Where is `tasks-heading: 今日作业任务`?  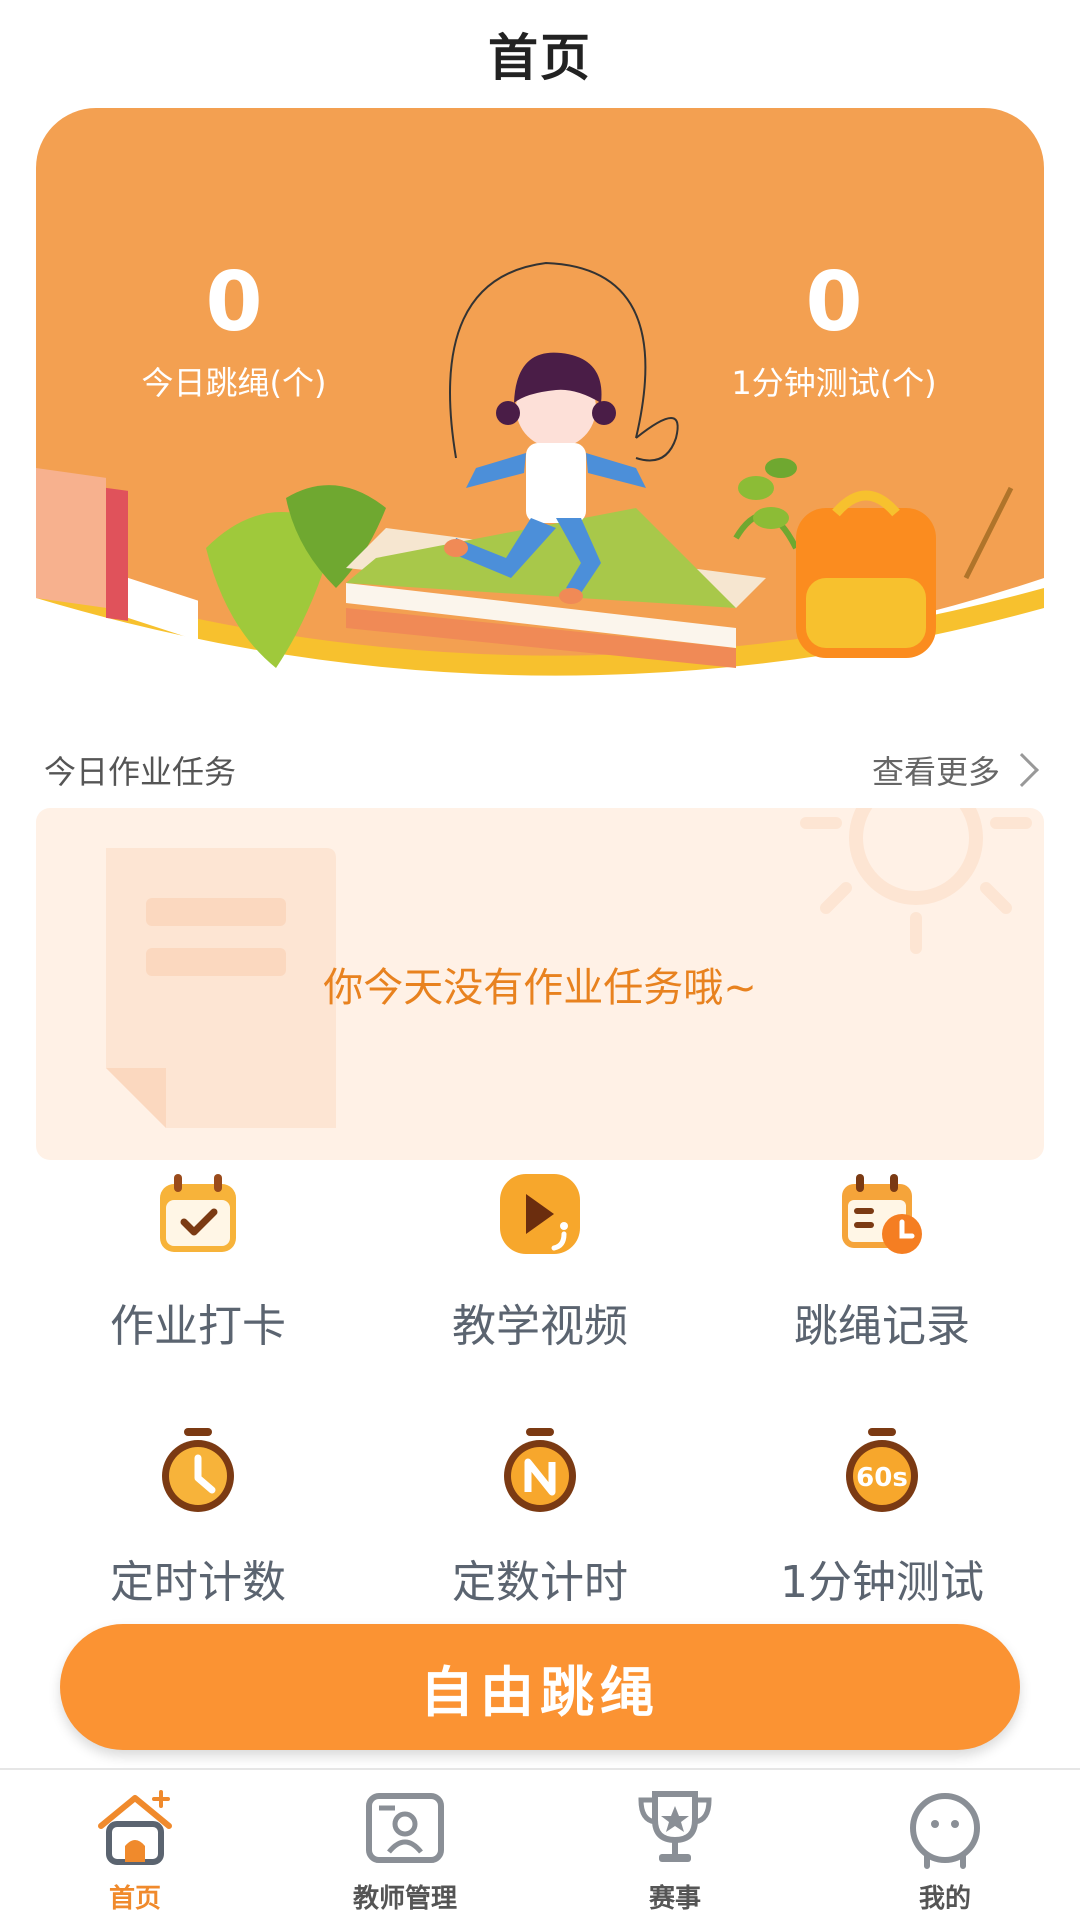 tasks-heading: 今日作业任务 is located at coordinates (140, 772).